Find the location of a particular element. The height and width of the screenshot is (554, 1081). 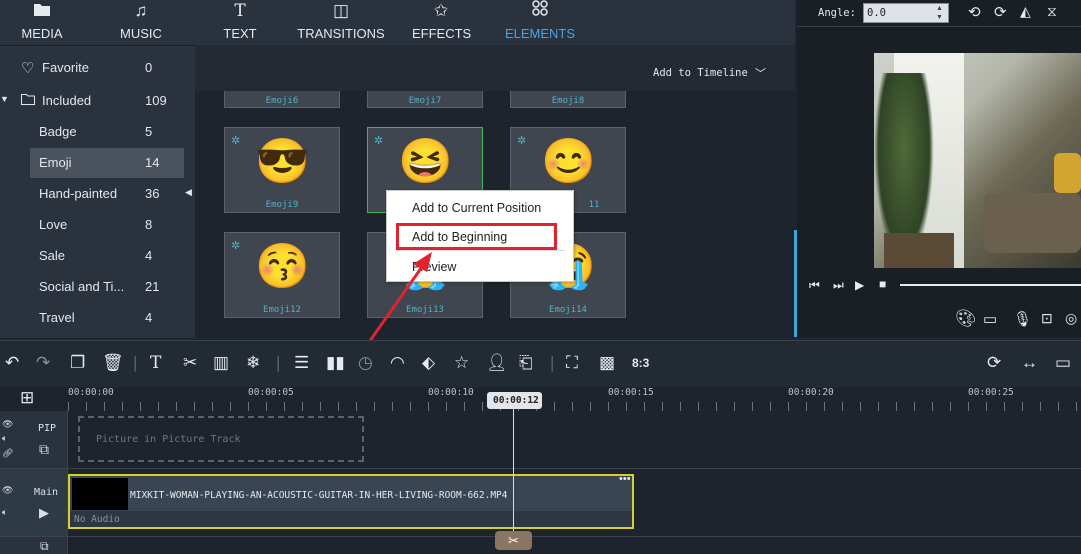

pip-track-placeholder: Picture in Picture Track is located at coordinates (221, 439).